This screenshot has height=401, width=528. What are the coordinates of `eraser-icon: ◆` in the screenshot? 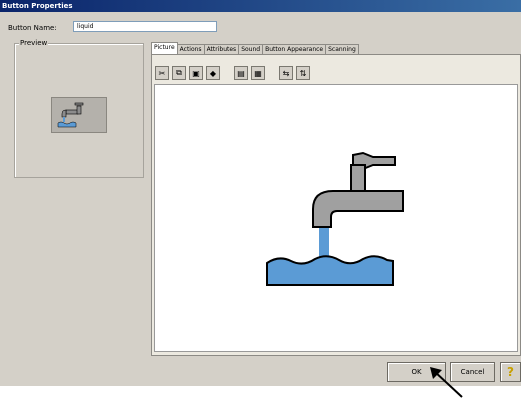 It's located at (213, 73).